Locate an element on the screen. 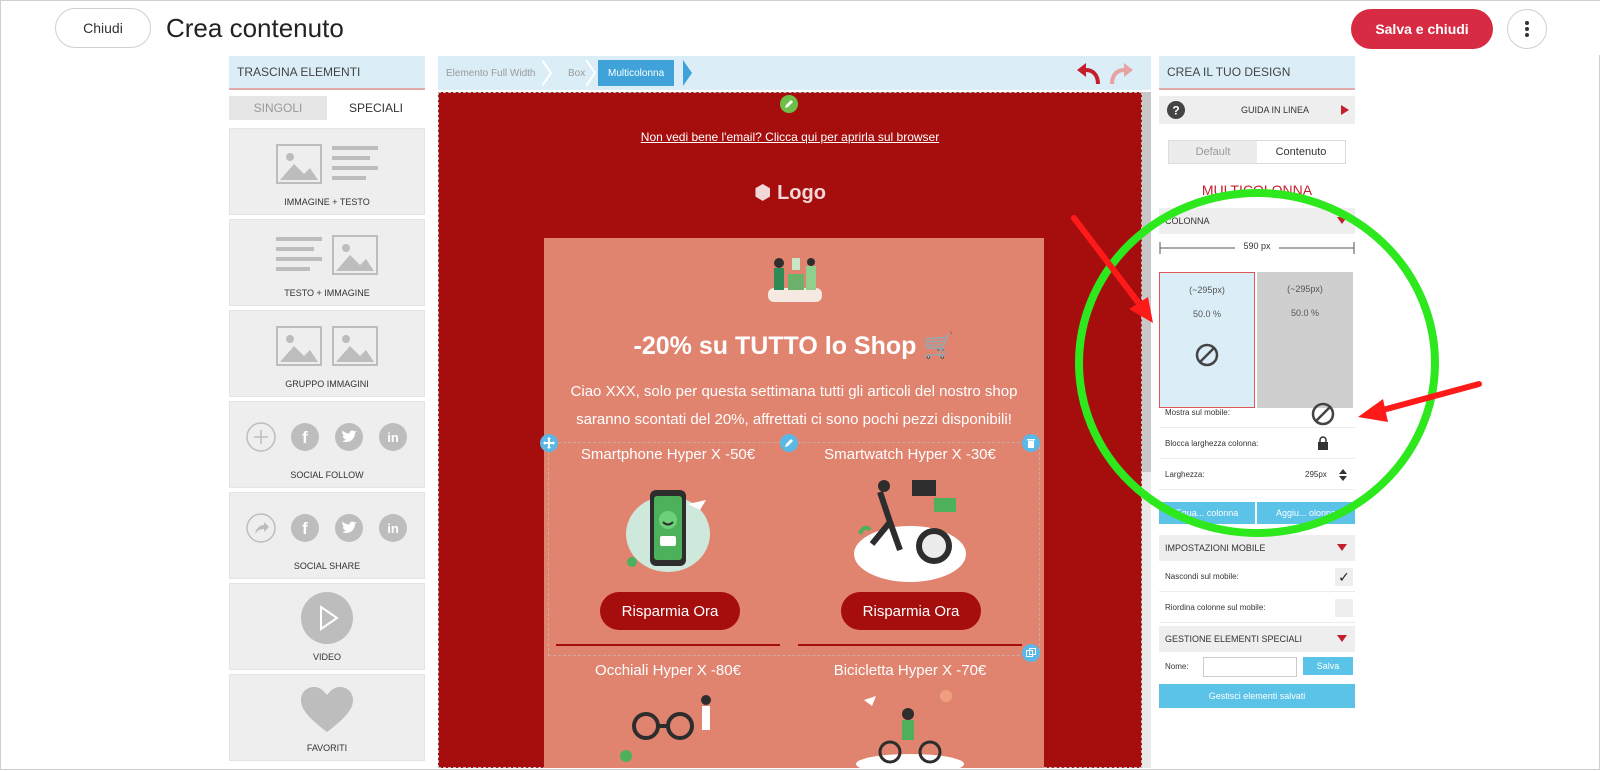  facebook-icon: f is located at coordinates (305, 528).